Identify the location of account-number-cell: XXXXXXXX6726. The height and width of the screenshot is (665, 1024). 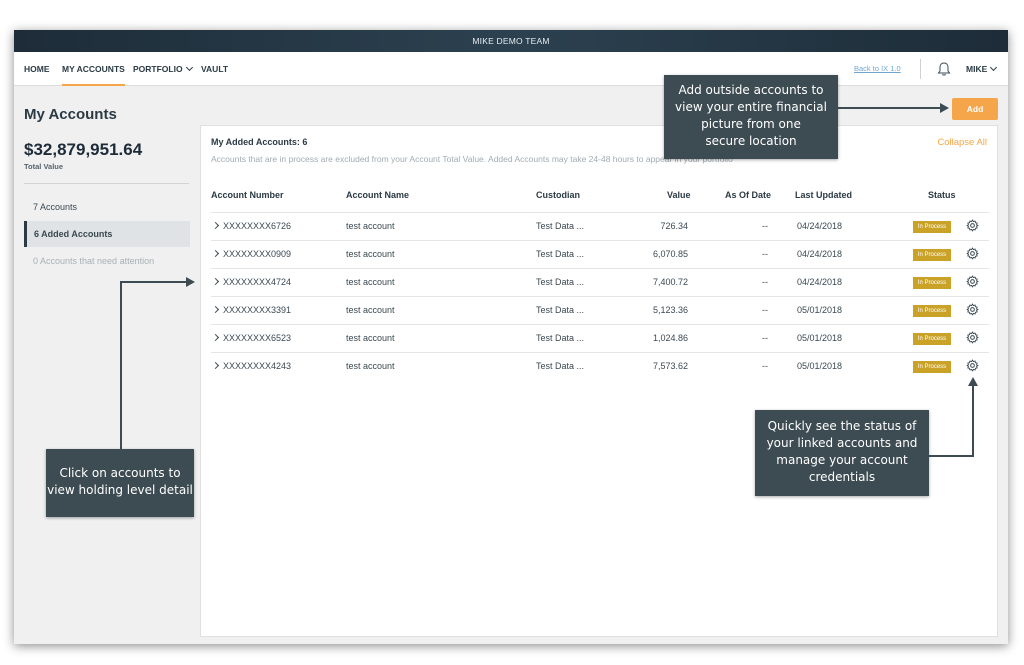
(251, 226).